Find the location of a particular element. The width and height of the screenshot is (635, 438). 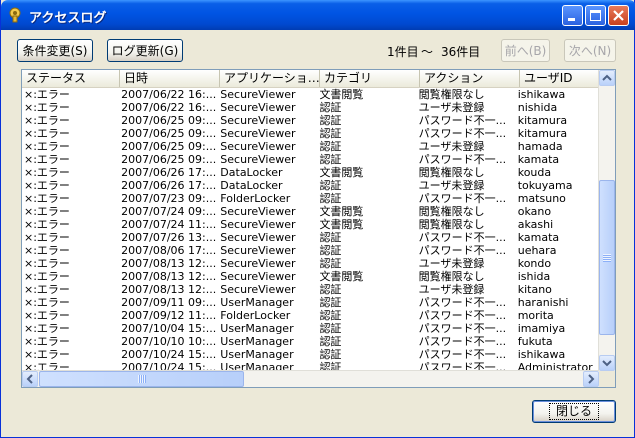

refresh-log-button: ログ更新(G) is located at coordinates (145, 50).